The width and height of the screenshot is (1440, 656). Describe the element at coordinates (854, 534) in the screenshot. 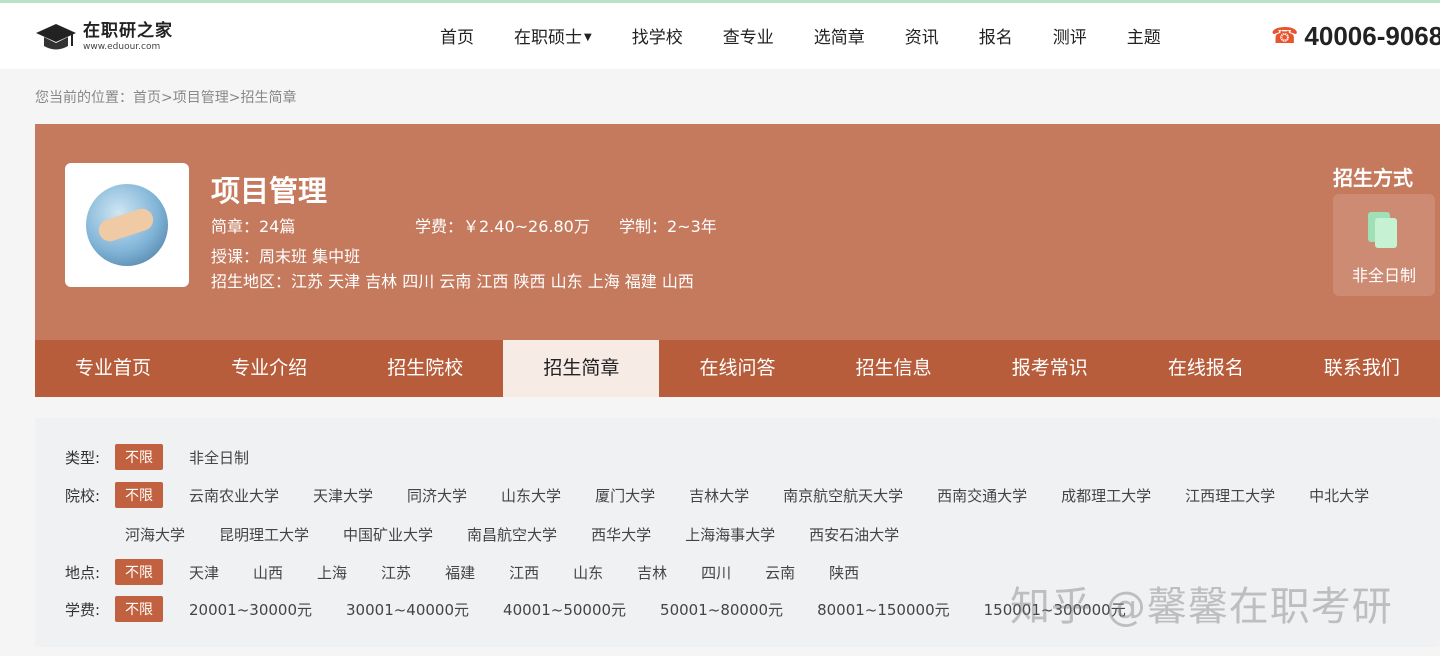

I see `filter-chip: 西安石油大学` at that location.